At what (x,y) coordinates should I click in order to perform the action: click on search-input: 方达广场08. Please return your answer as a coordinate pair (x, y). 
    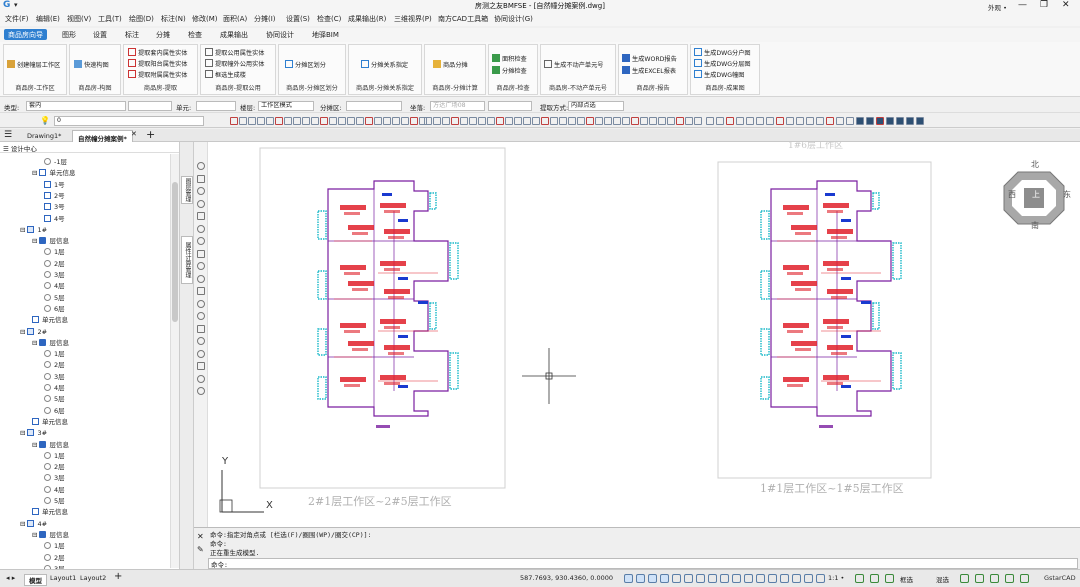
    Looking at the image, I should click on (457, 106).